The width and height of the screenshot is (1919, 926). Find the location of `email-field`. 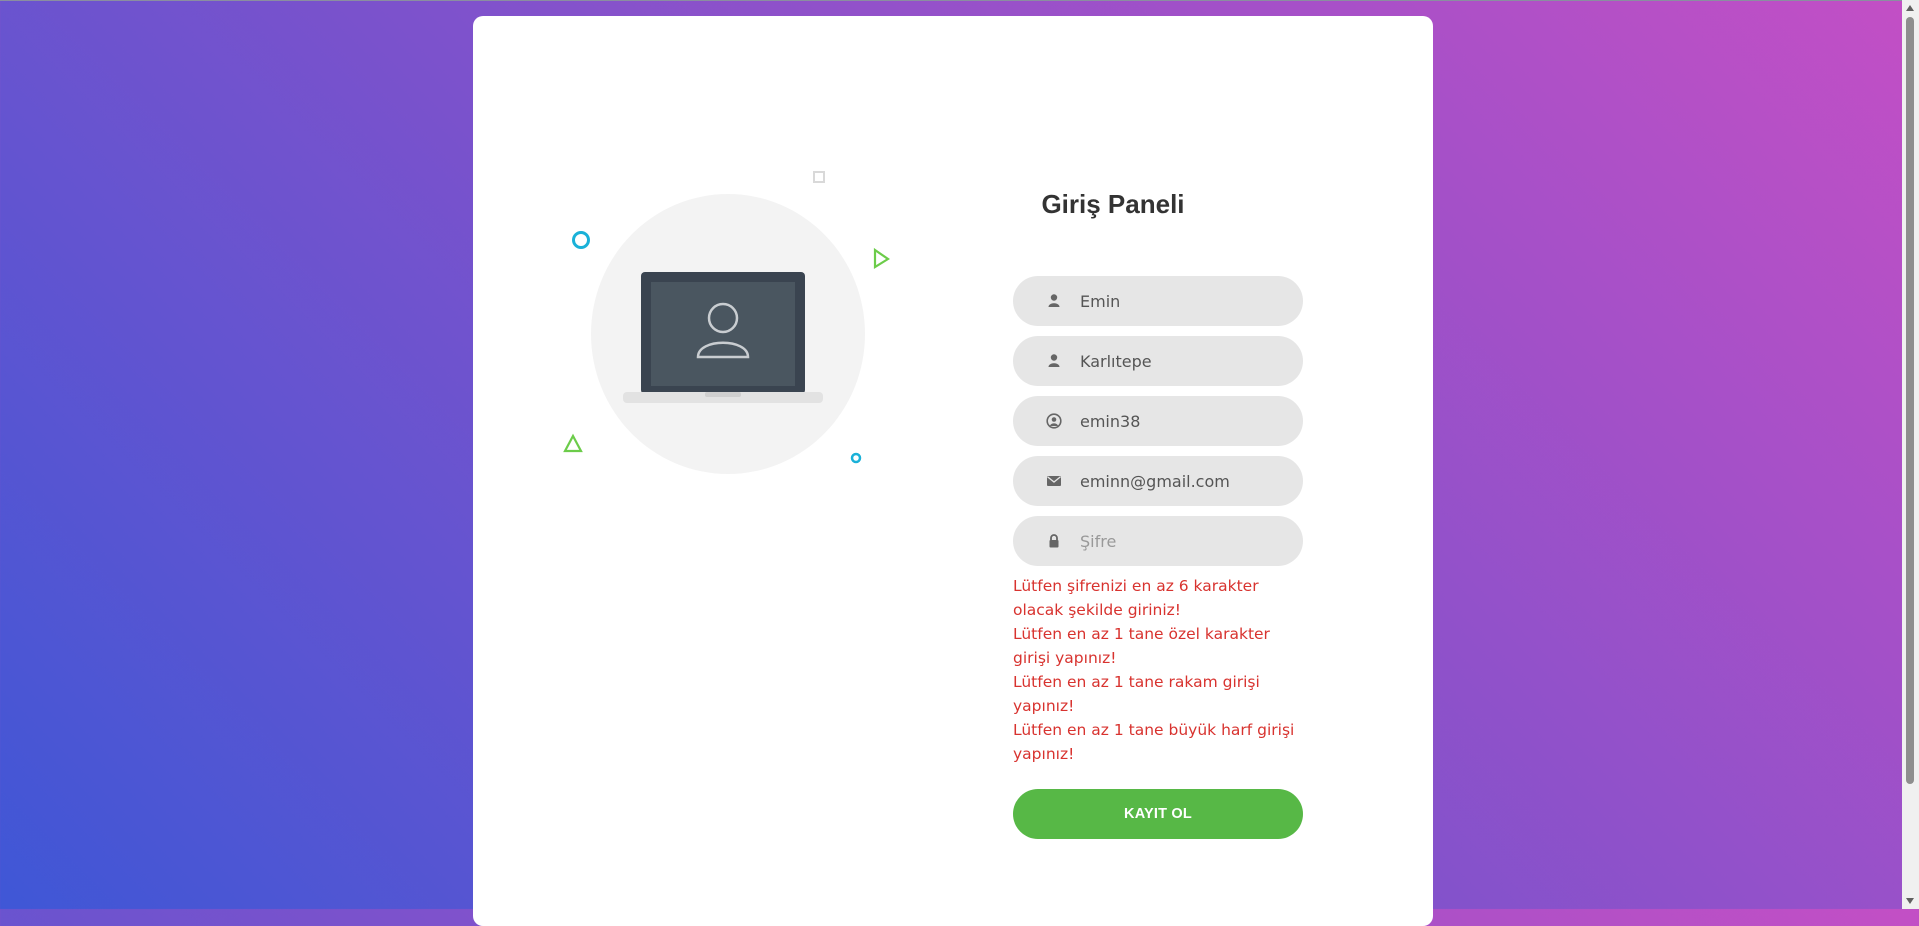

email-field is located at coordinates (1158, 481).